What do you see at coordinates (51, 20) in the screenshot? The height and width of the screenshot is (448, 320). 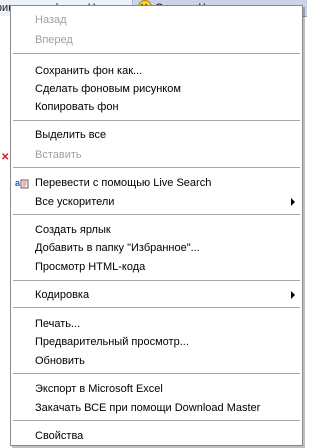 I see `menu-item-back: Назад` at bounding box center [51, 20].